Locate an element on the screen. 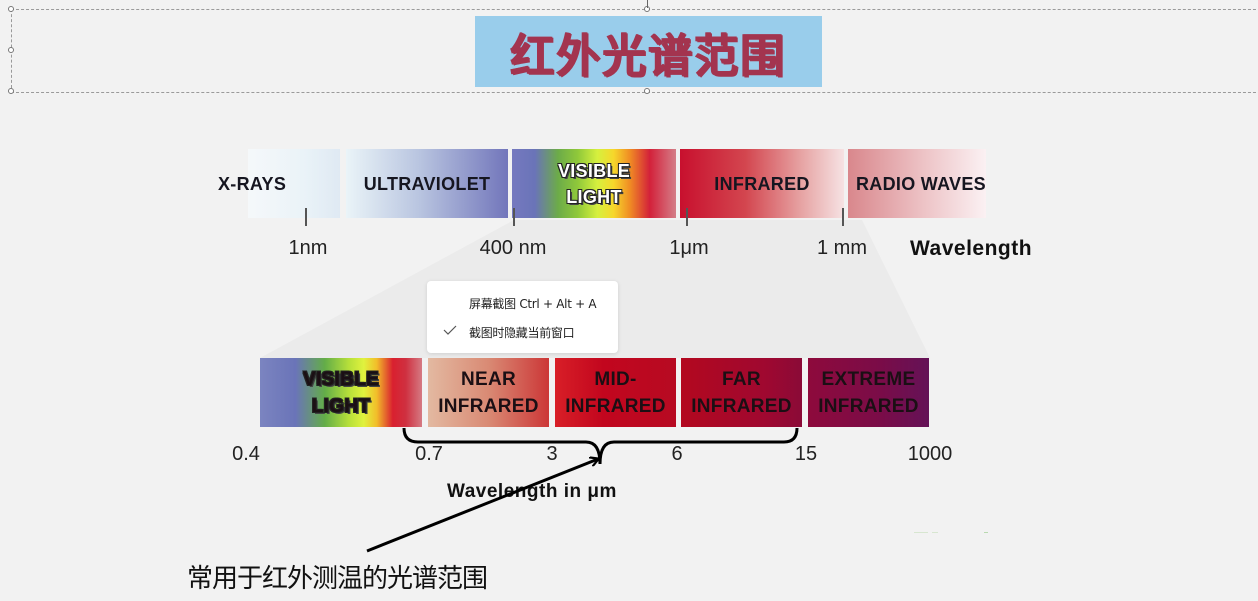 The image size is (1258, 601). pointer-arrow is located at coordinates (482, 506).